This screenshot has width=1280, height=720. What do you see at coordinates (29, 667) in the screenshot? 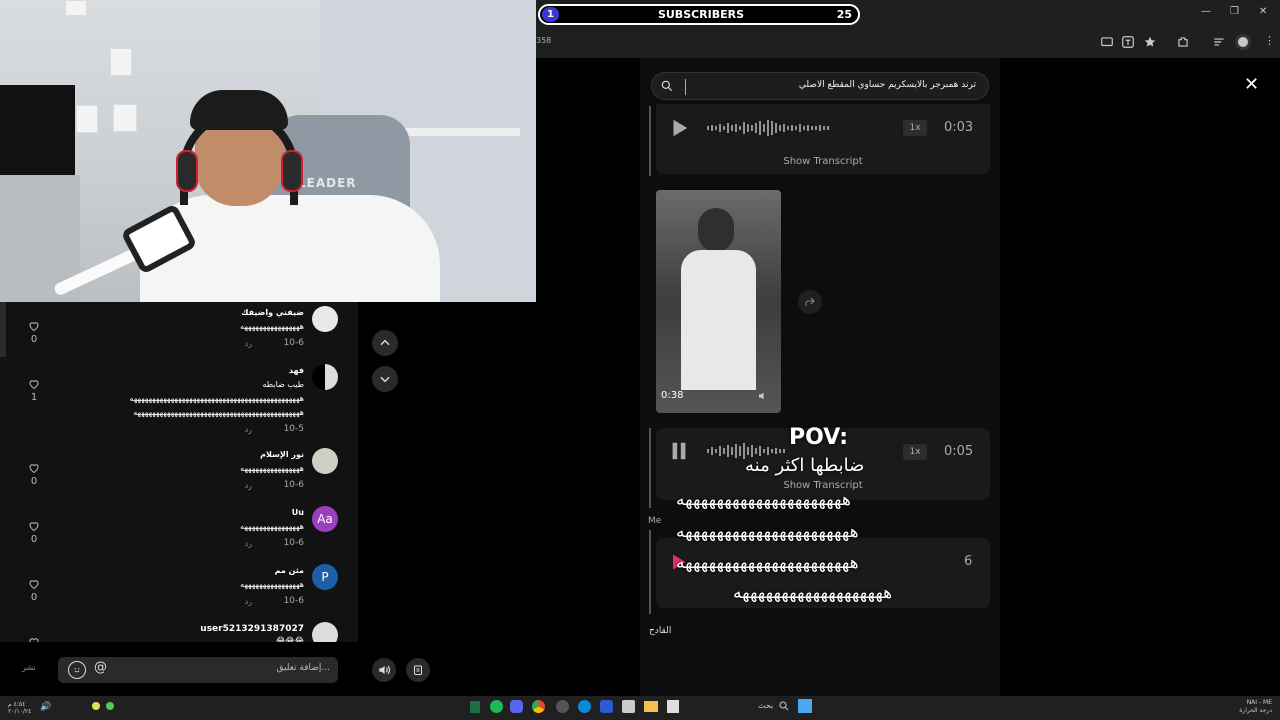
I see `post-button: نشر` at bounding box center [29, 667].